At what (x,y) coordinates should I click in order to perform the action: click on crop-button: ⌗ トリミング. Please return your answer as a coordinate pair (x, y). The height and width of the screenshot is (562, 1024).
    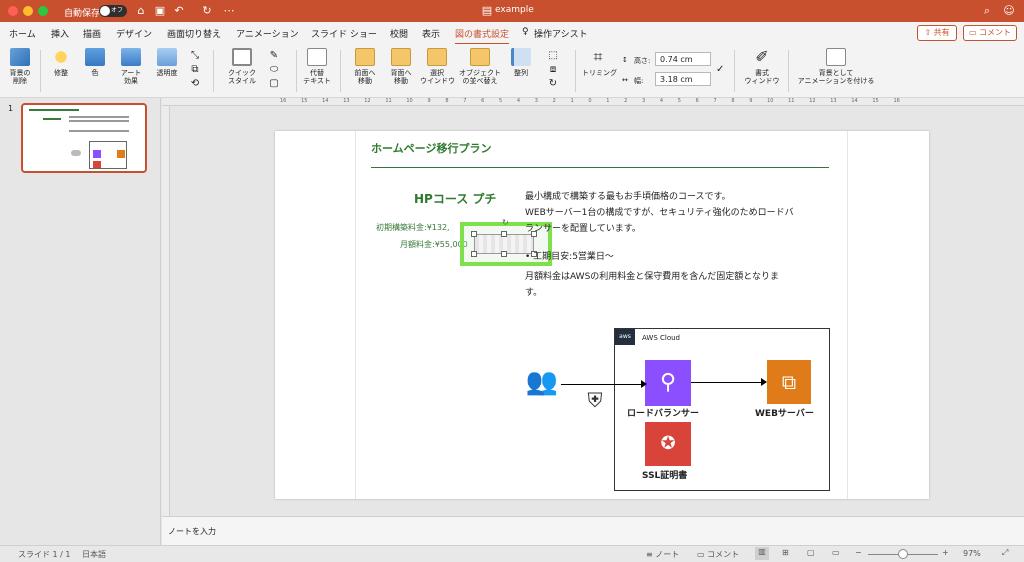
    Looking at the image, I should click on (599, 62).